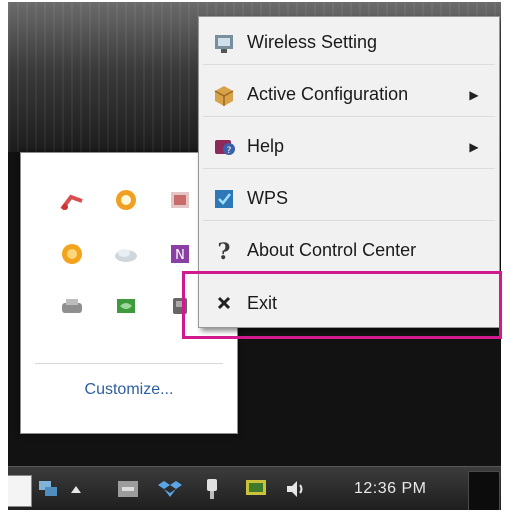 The image size is (507, 515). I want to click on white-cloud-icon, so click(126, 254).